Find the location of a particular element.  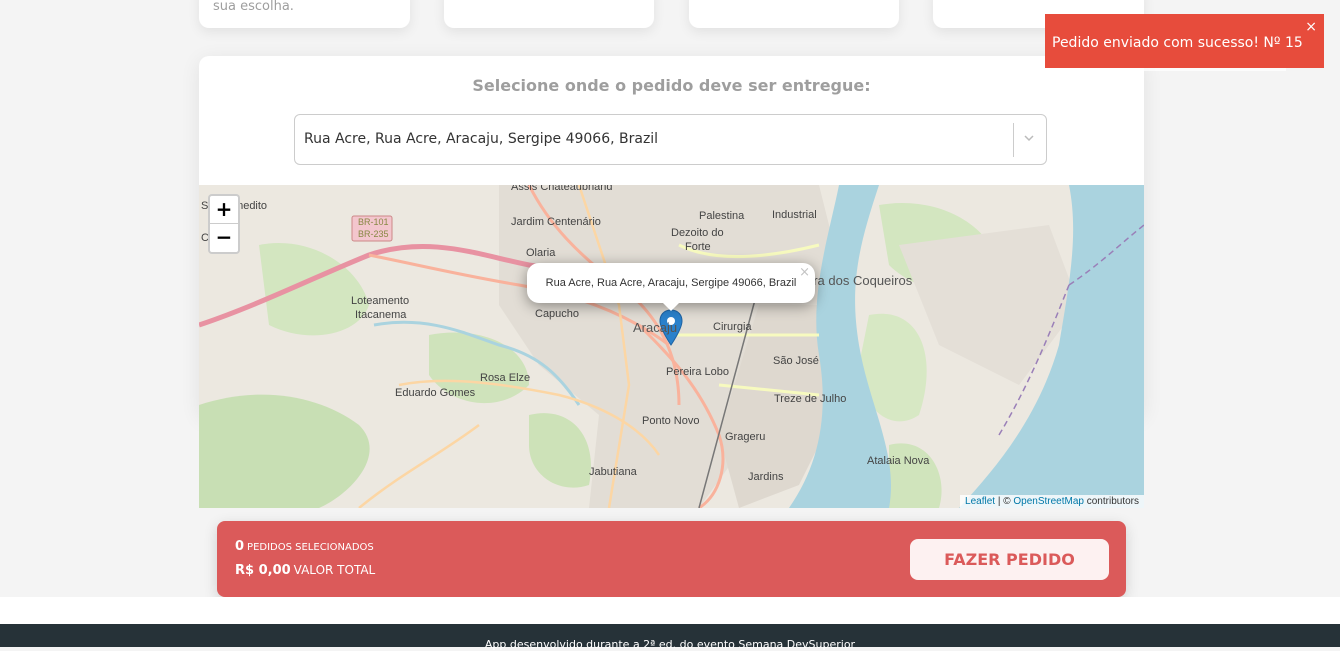

map-label: Assis Chateaubriand is located at coordinates (562, 189).